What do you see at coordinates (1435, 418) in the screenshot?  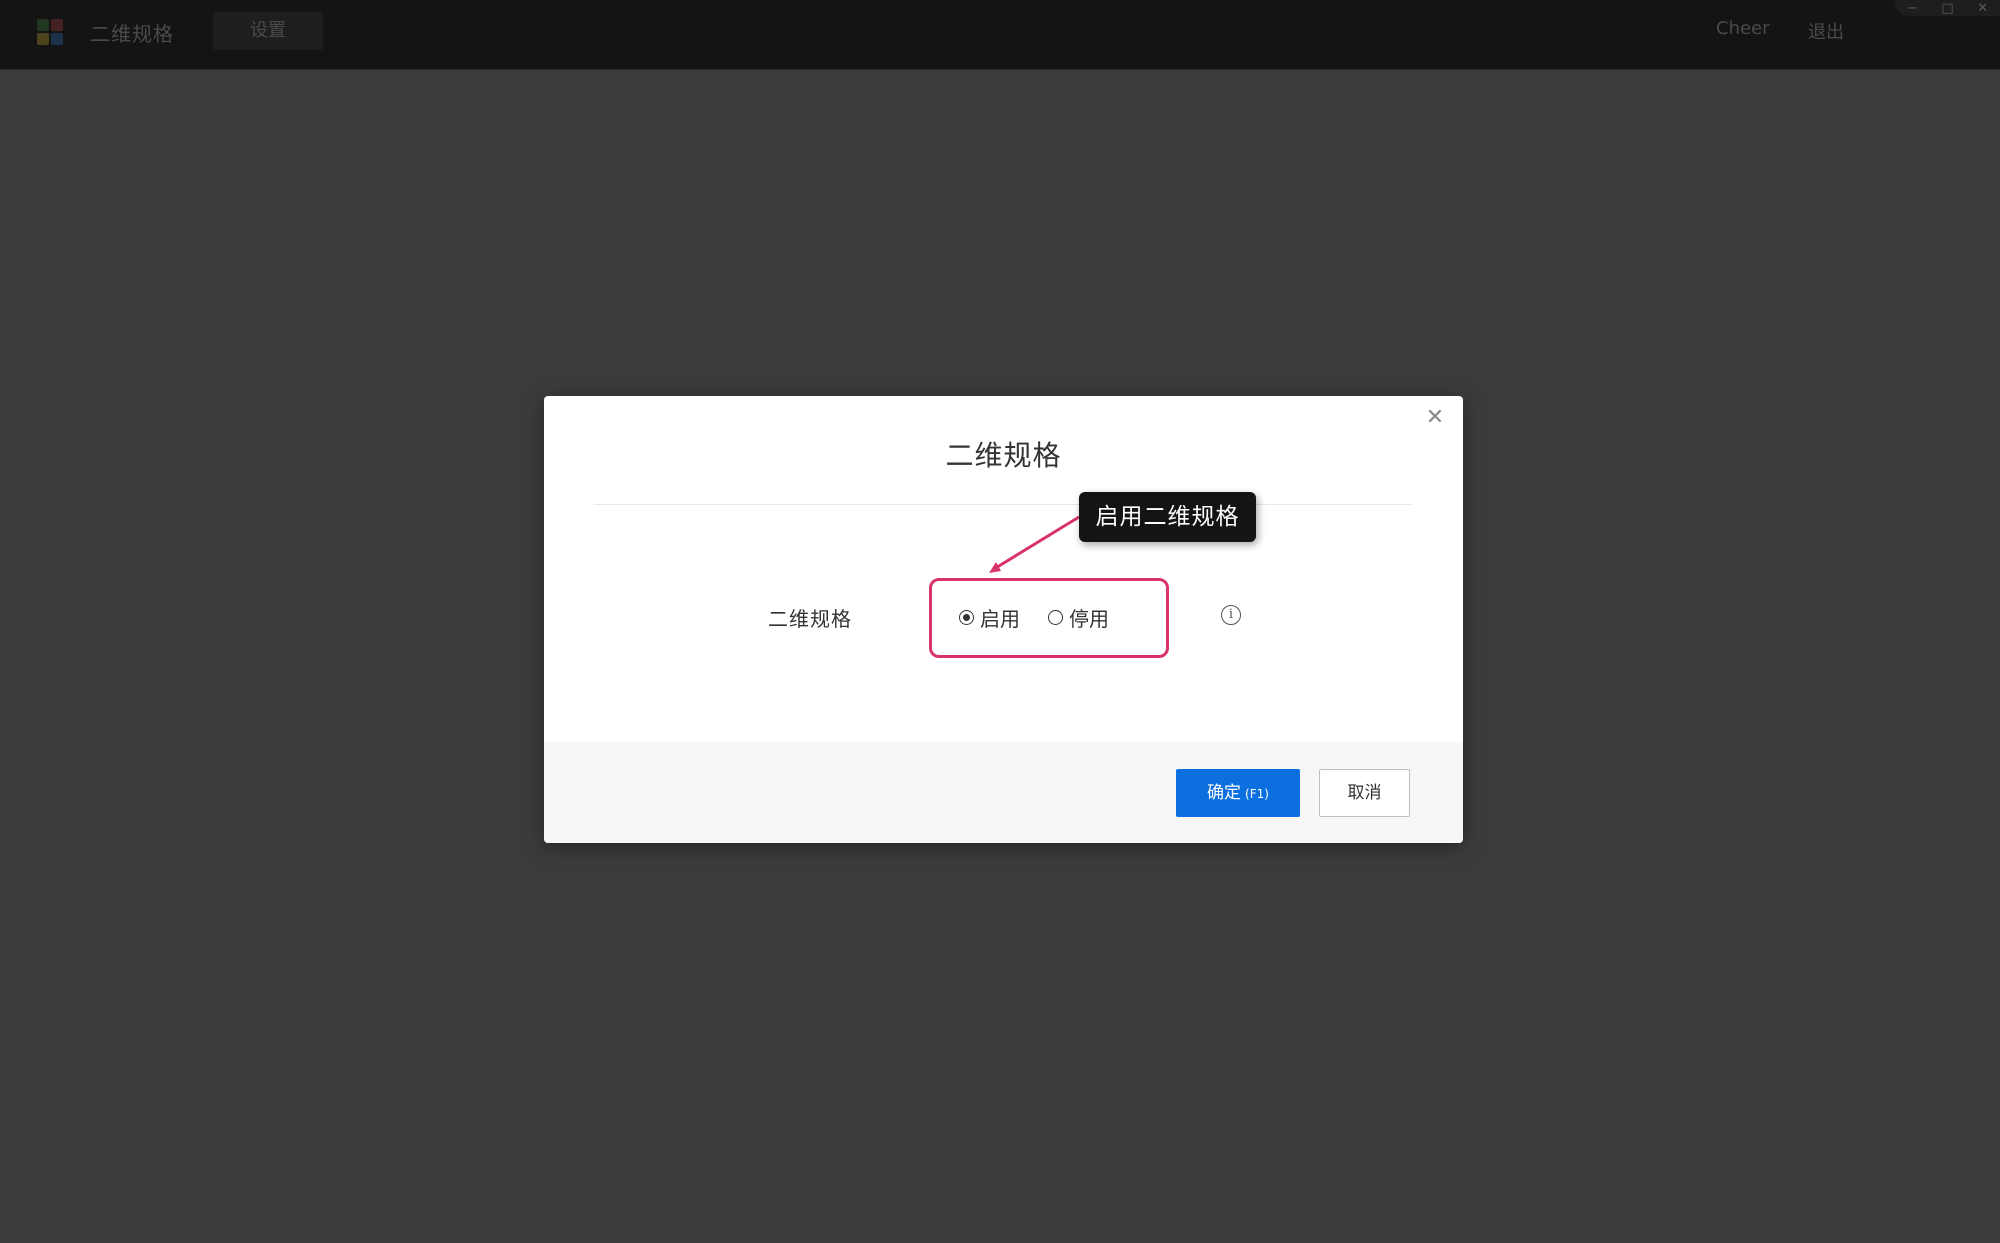 I see `close-icon: ✕` at bounding box center [1435, 418].